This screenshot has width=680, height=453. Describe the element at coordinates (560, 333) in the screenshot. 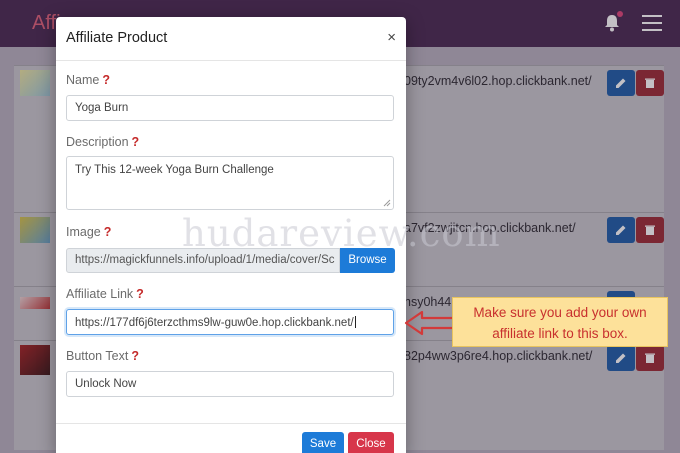

I see `annotation-line-2: affiliate link to this box.` at that location.